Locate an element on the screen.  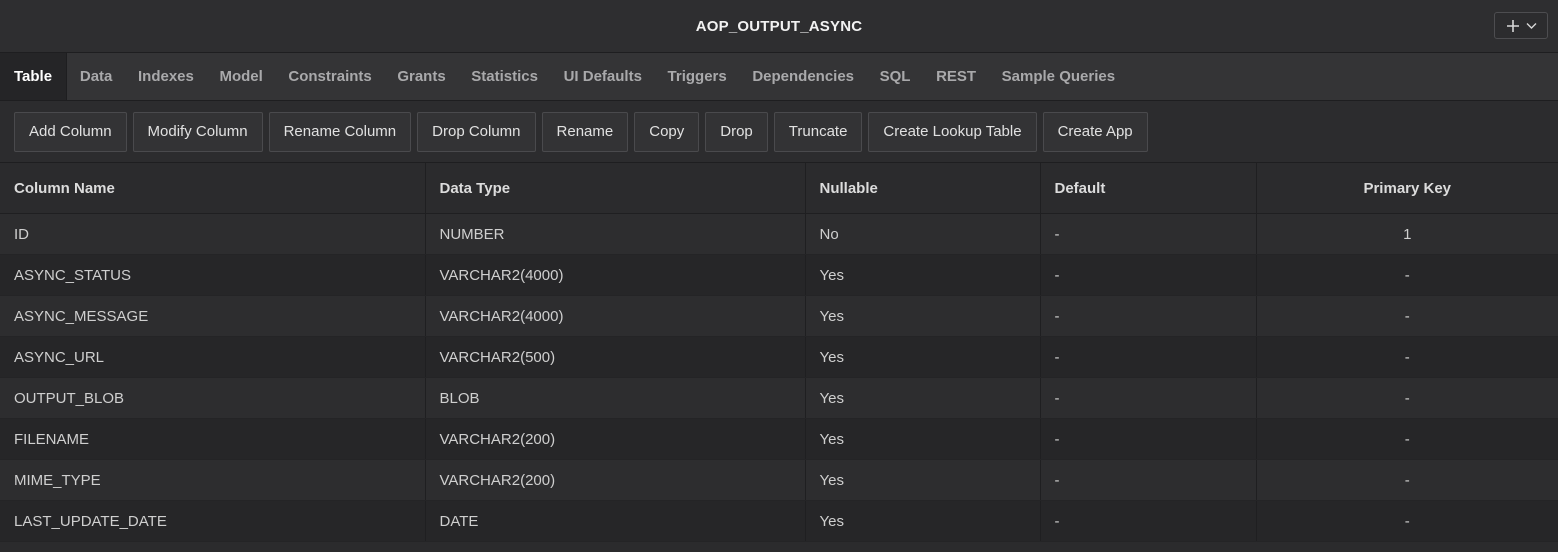
tab-dependencies: Dependencies is located at coordinates (803, 76).